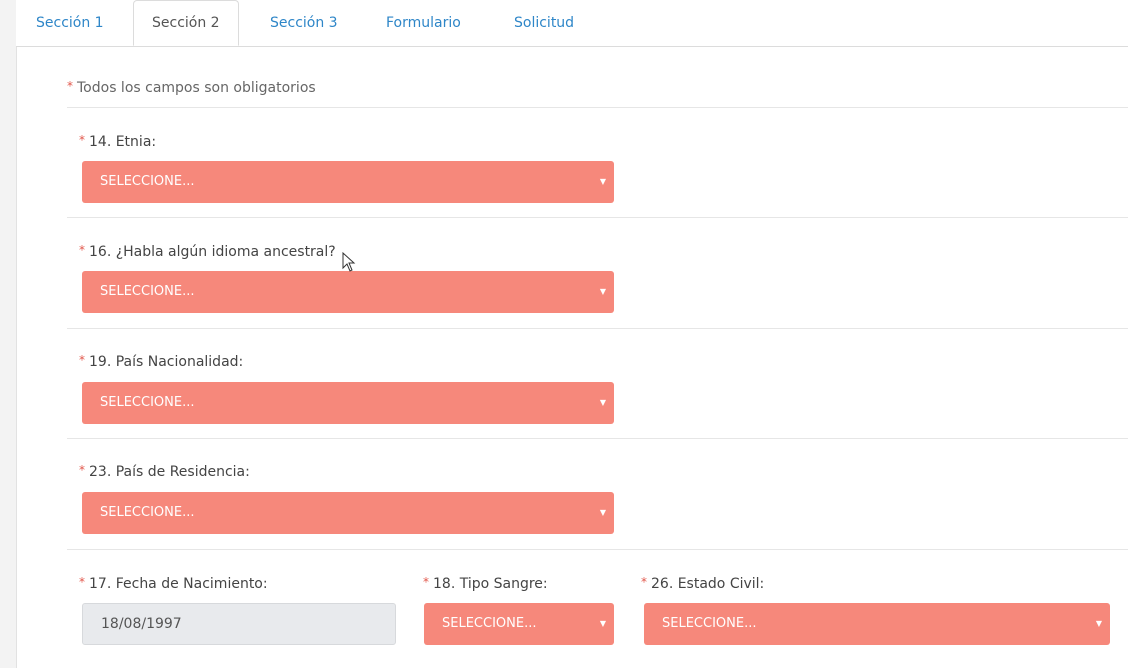  What do you see at coordinates (212, 252) in the screenshot?
I see `idioma-label-text: 16. ¿Habla algún idioma ancestral?` at bounding box center [212, 252].